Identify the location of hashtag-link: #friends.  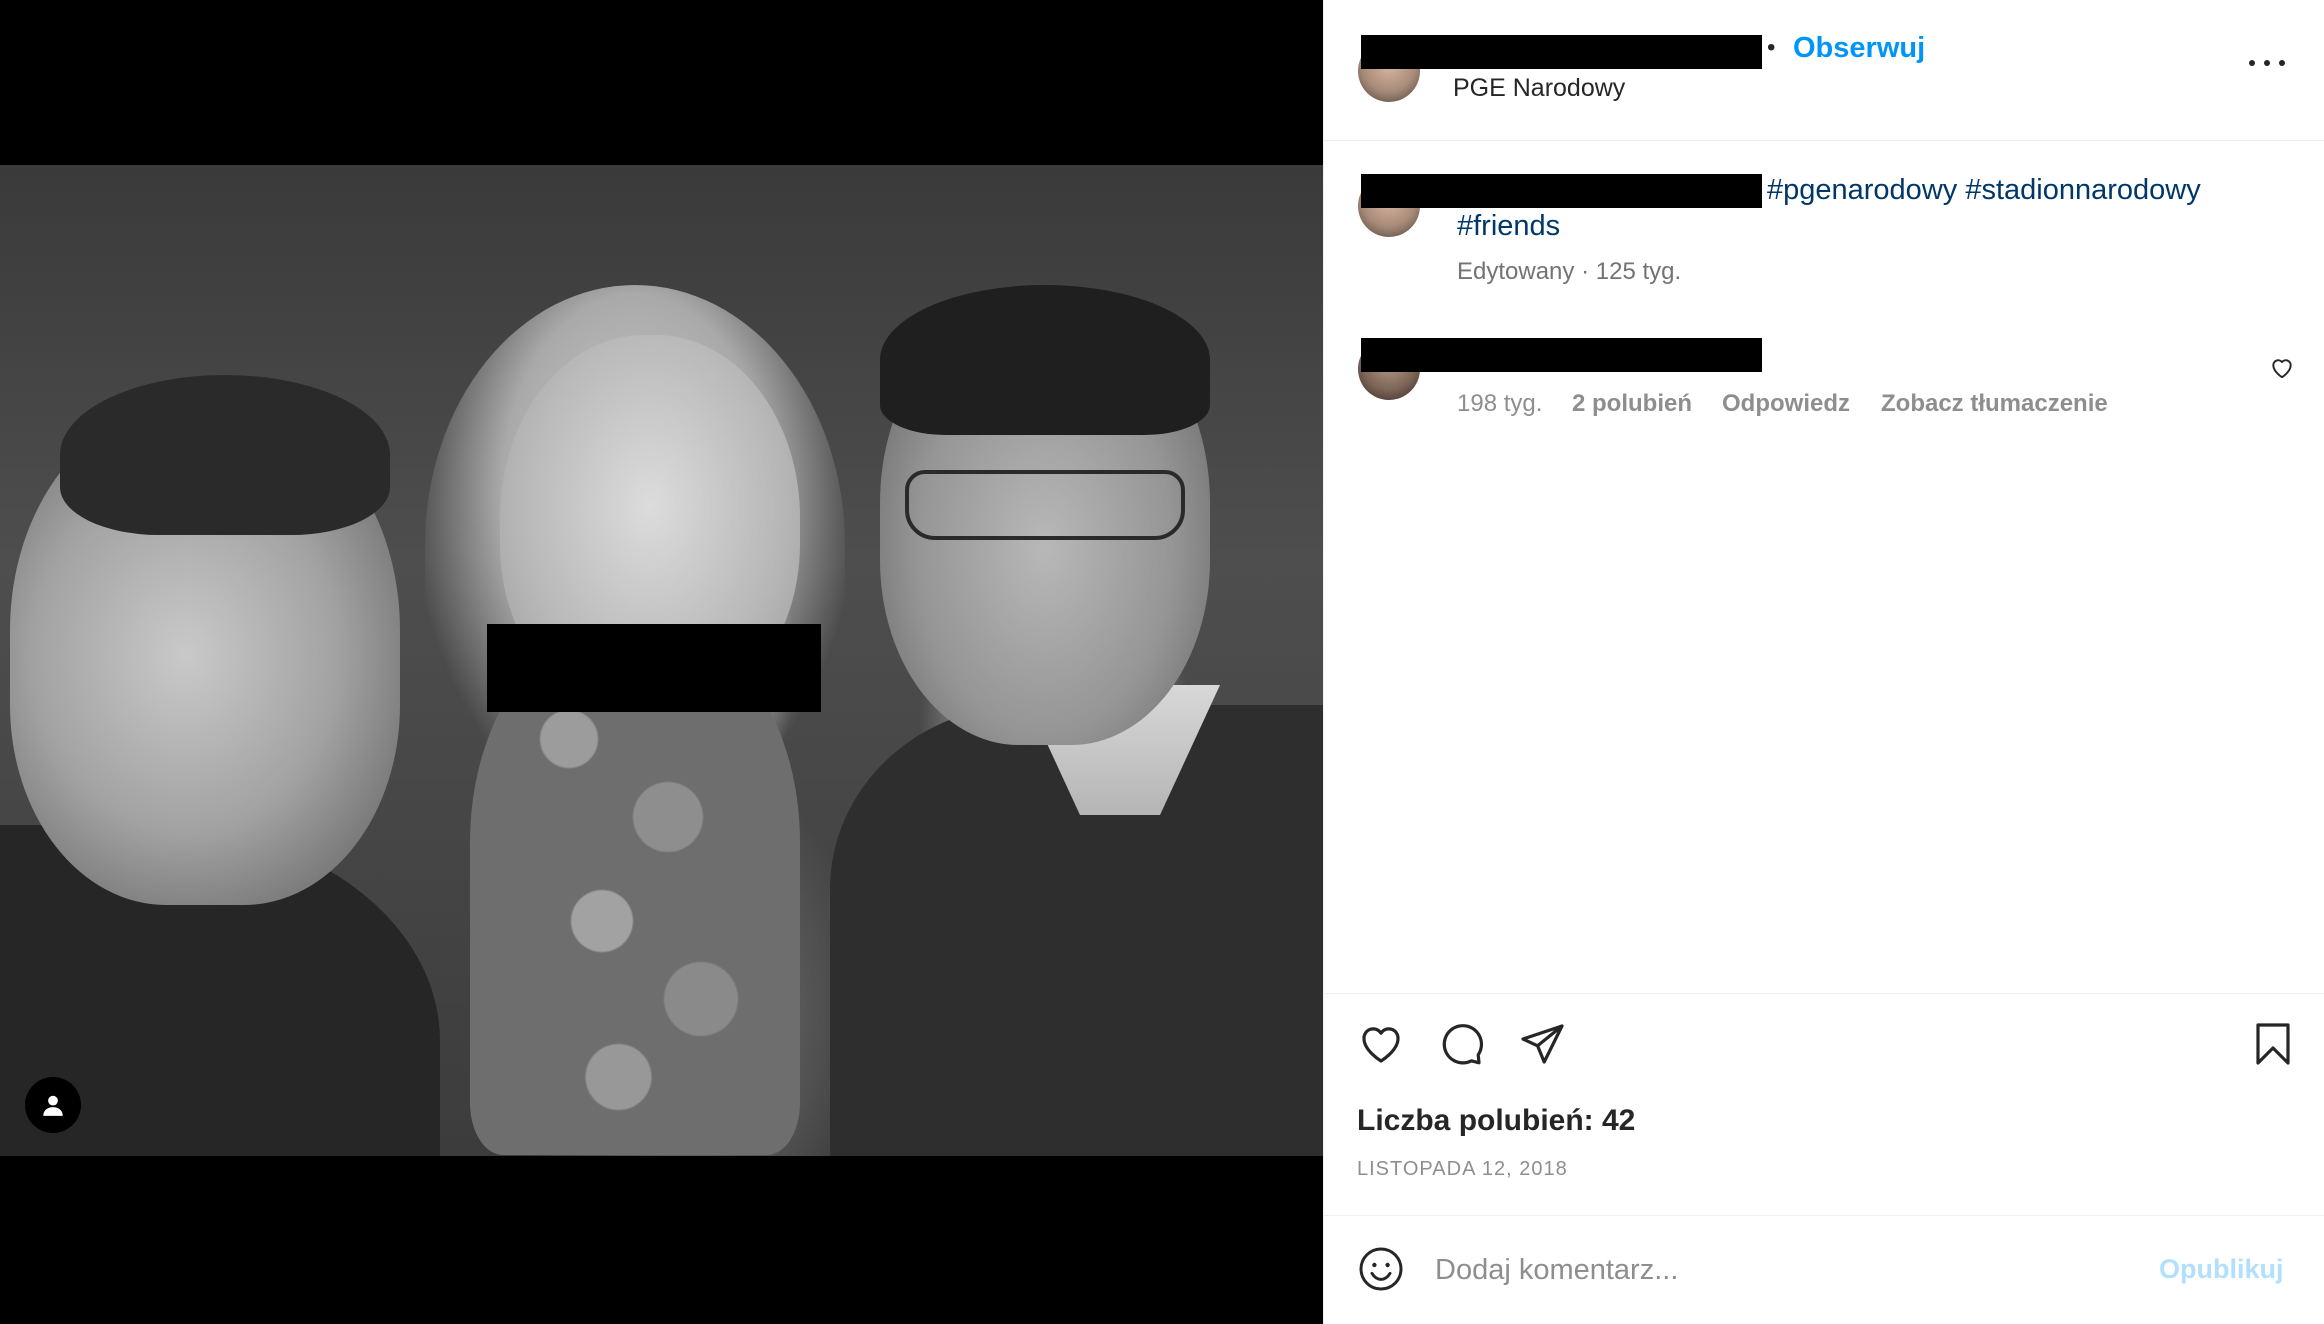
(1508, 226).